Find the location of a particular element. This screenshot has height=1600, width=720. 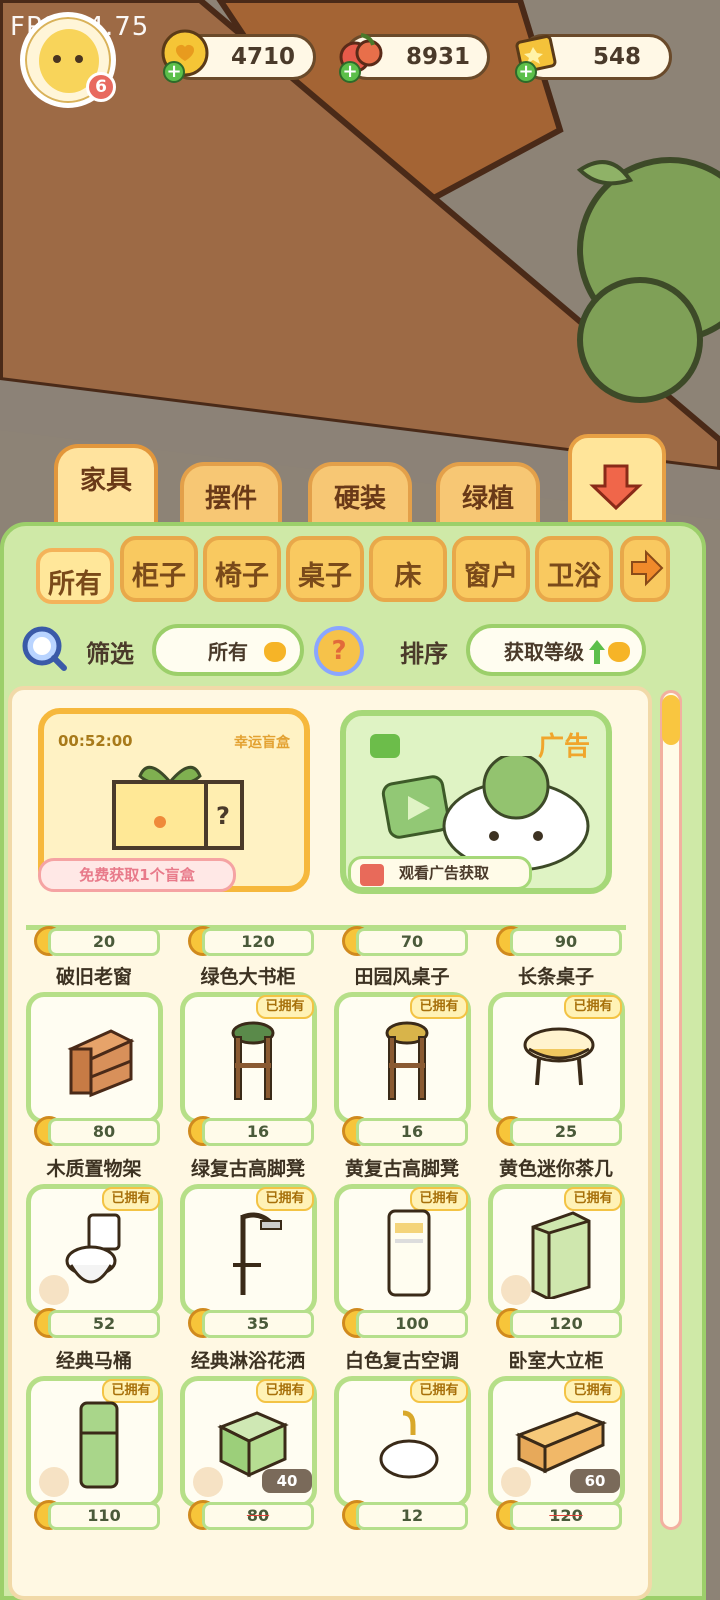

filter-dropdown: 所有 is located at coordinates (228, 650).